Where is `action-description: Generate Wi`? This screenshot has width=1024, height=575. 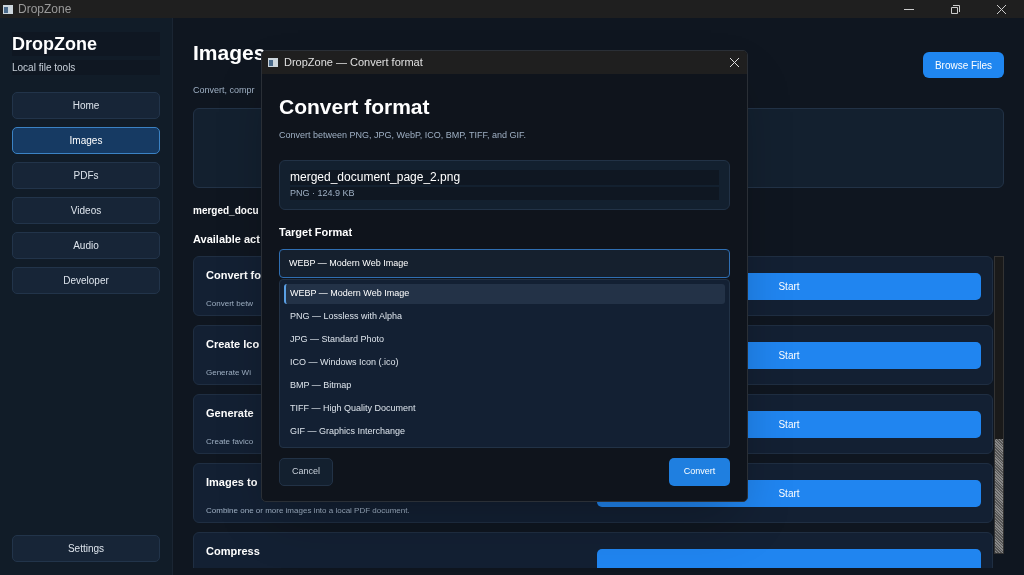
action-description: Generate Wi is located at coordinates (228, 373).